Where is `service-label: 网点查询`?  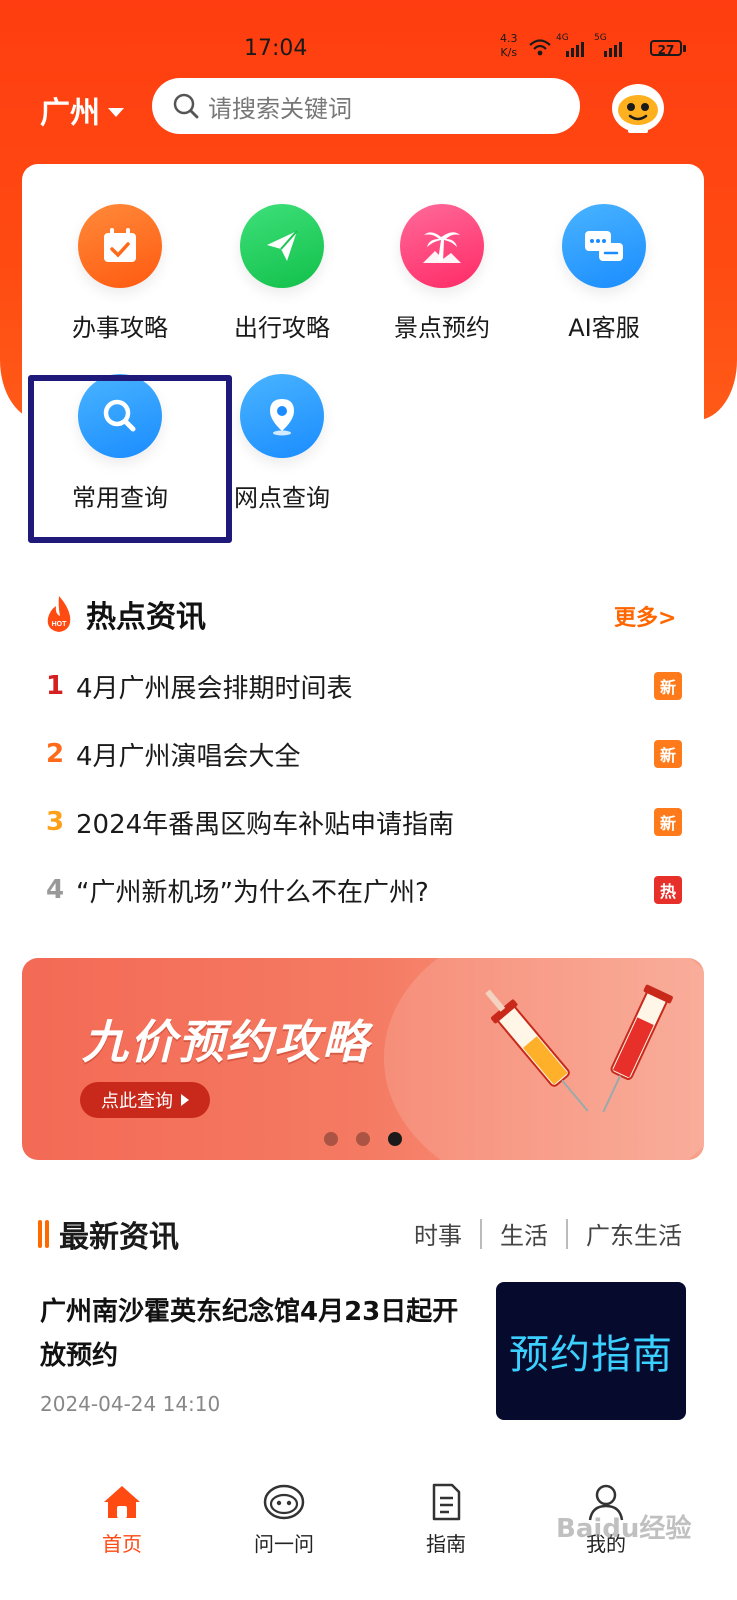
service-label: 网点查询 is located at coordinates (282, 498).